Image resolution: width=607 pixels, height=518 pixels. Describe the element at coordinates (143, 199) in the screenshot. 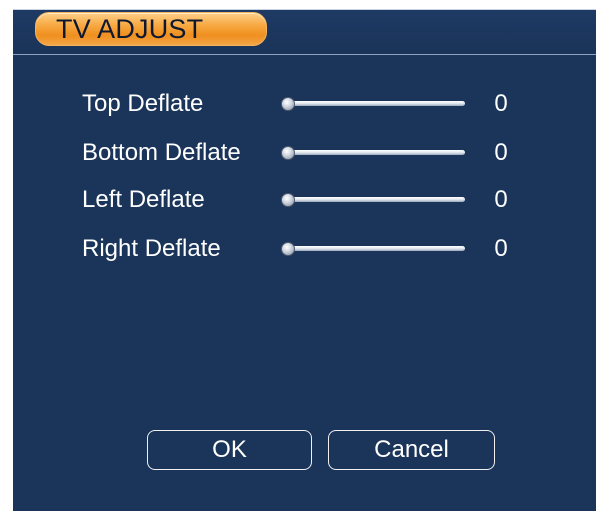

I see `left-deflate-label: Left Deflate` at that location.